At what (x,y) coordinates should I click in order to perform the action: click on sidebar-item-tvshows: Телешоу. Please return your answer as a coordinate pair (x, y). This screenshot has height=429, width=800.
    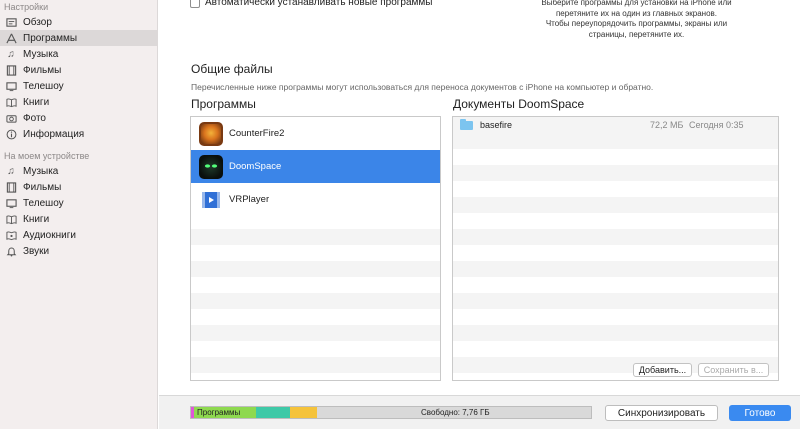
    Looking at the image, I should click on (78, 86).